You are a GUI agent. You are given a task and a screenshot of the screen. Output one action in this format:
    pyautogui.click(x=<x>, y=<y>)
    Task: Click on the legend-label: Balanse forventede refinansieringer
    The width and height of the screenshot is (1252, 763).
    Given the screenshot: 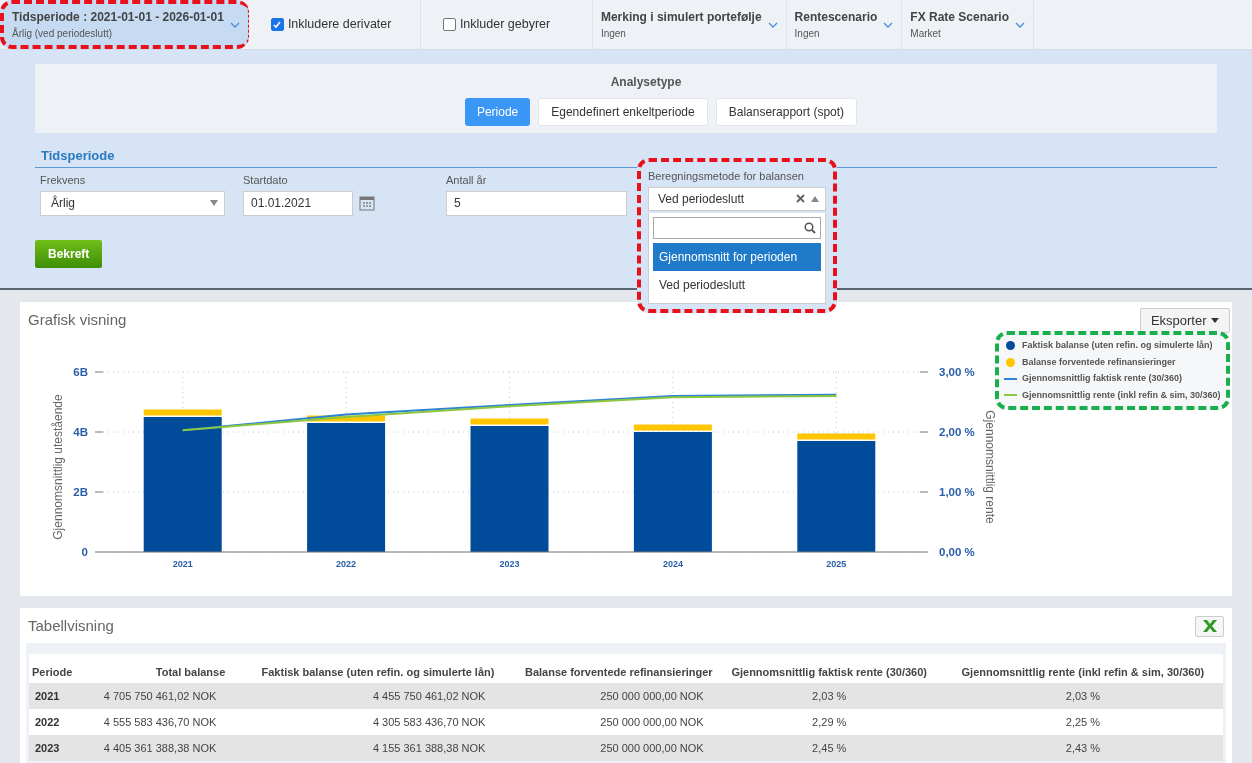 What is the action you would take?
    pyautogui.click(x=1099, y=362)
    